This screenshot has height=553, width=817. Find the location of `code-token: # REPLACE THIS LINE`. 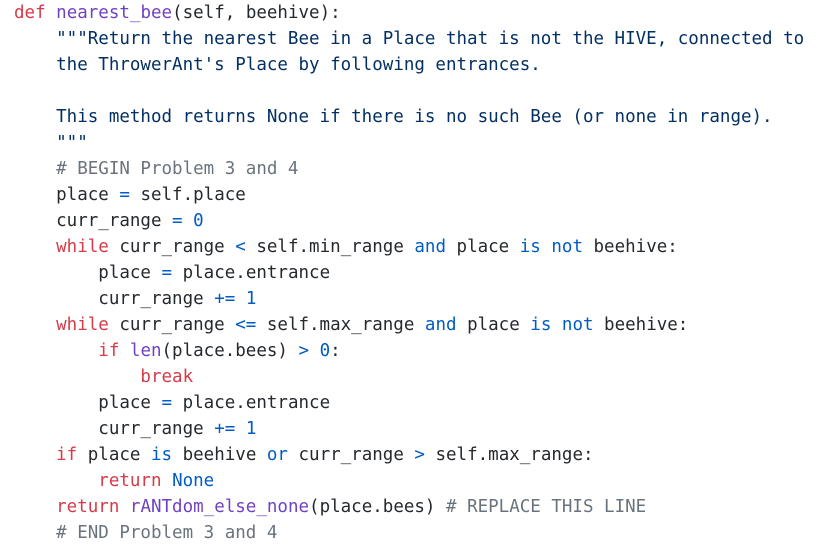

code-token: # REPLACE THIS LINE is located at coordinates (546, 507).